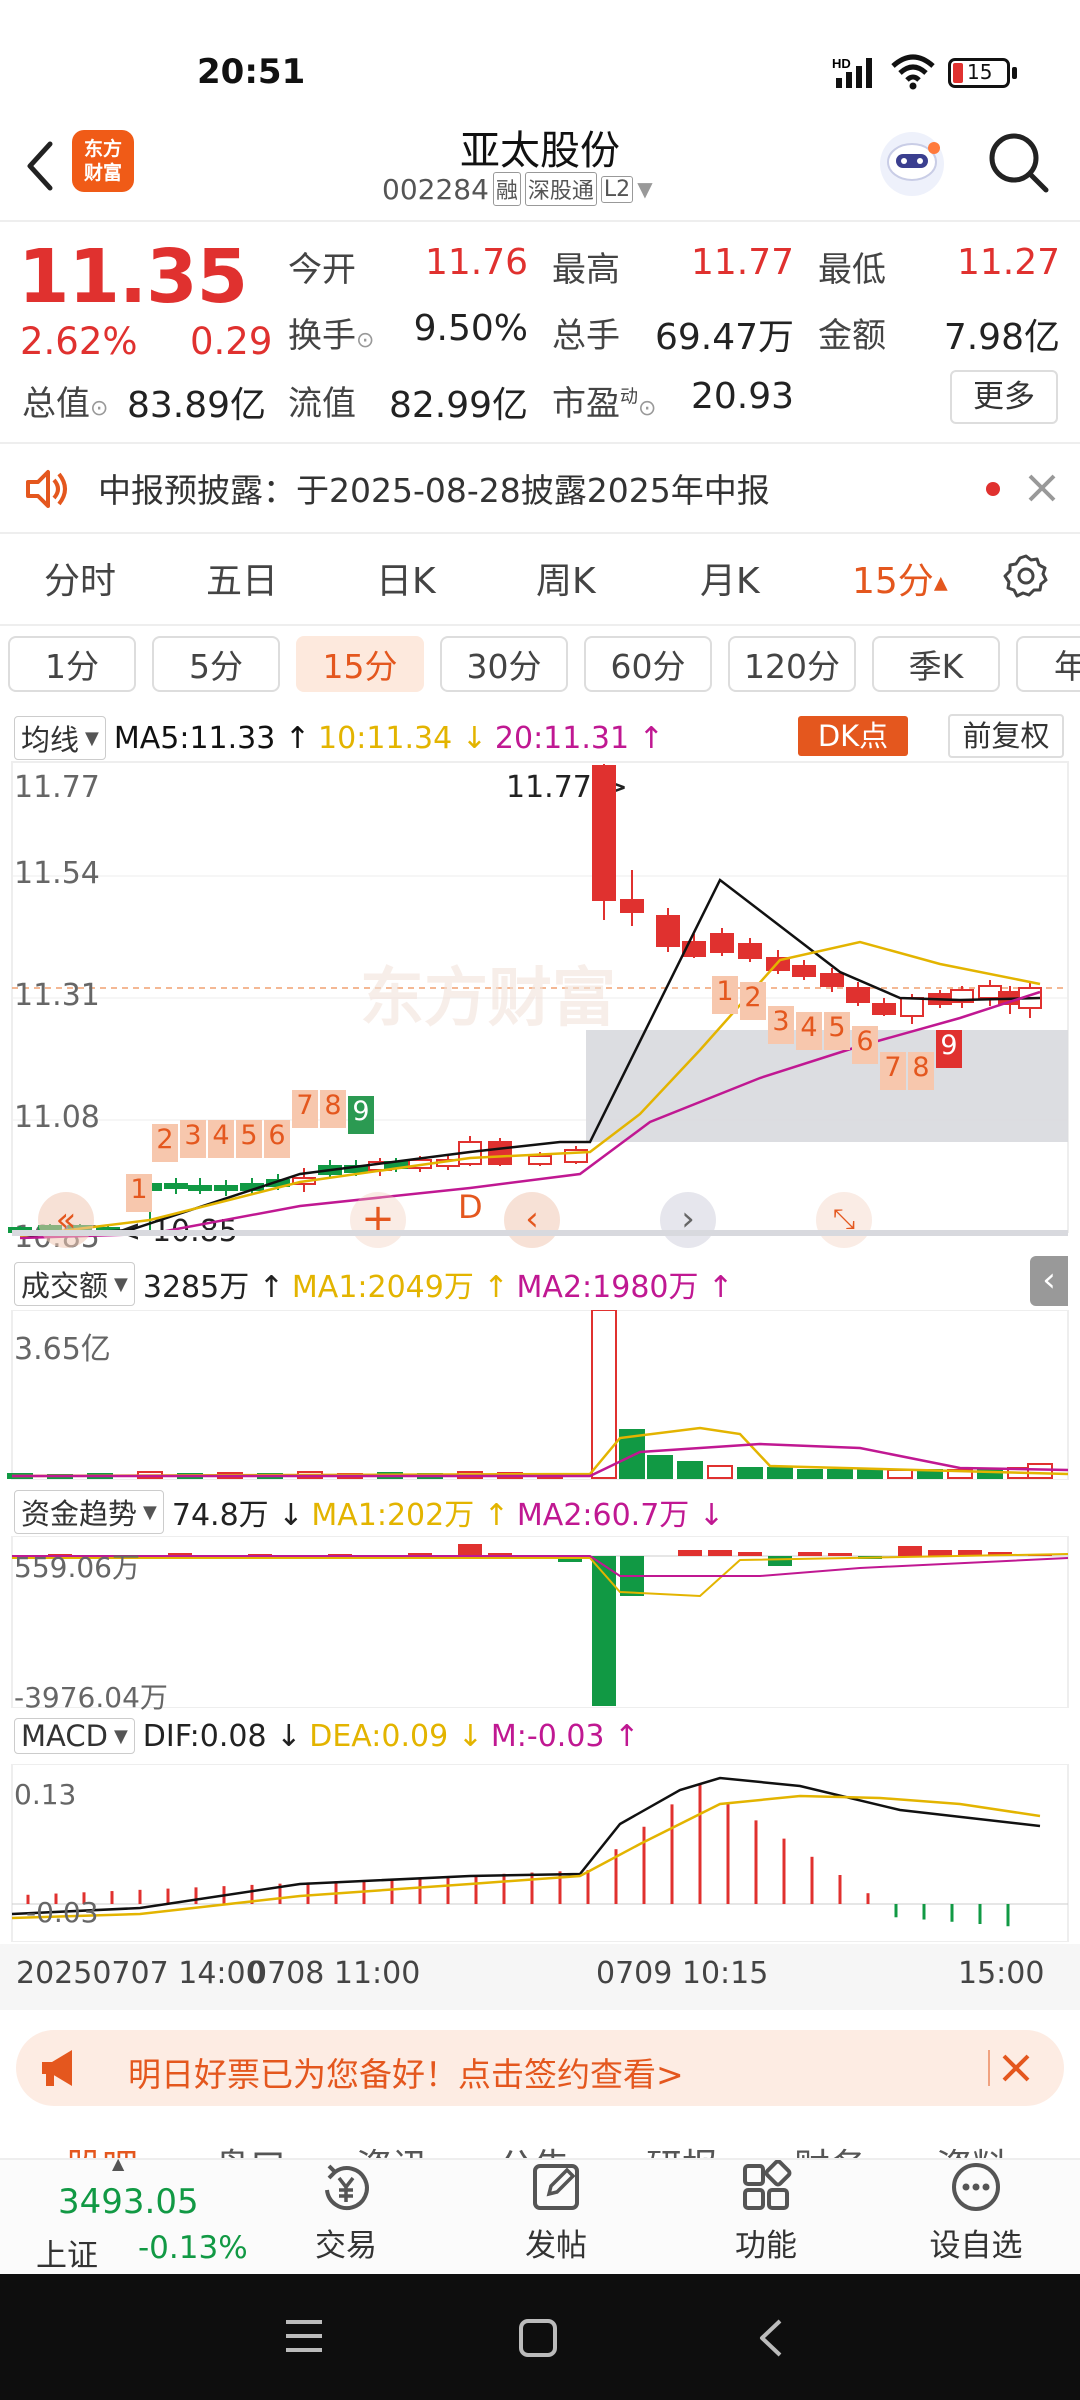 The width and height of the screenshot is (1080, 2400). What do you see at coordinates (792, 664) in the screenshot?
I see `period-120min: 120分` at bounding box center [792, 664].